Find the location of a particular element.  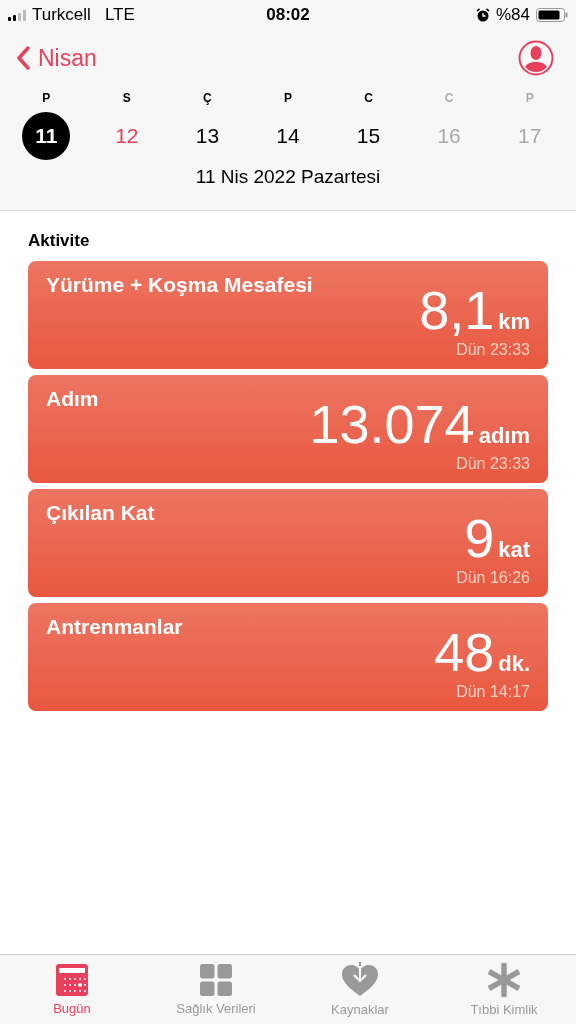

clock-time: 08:02 is located at coordinates (288, 15).